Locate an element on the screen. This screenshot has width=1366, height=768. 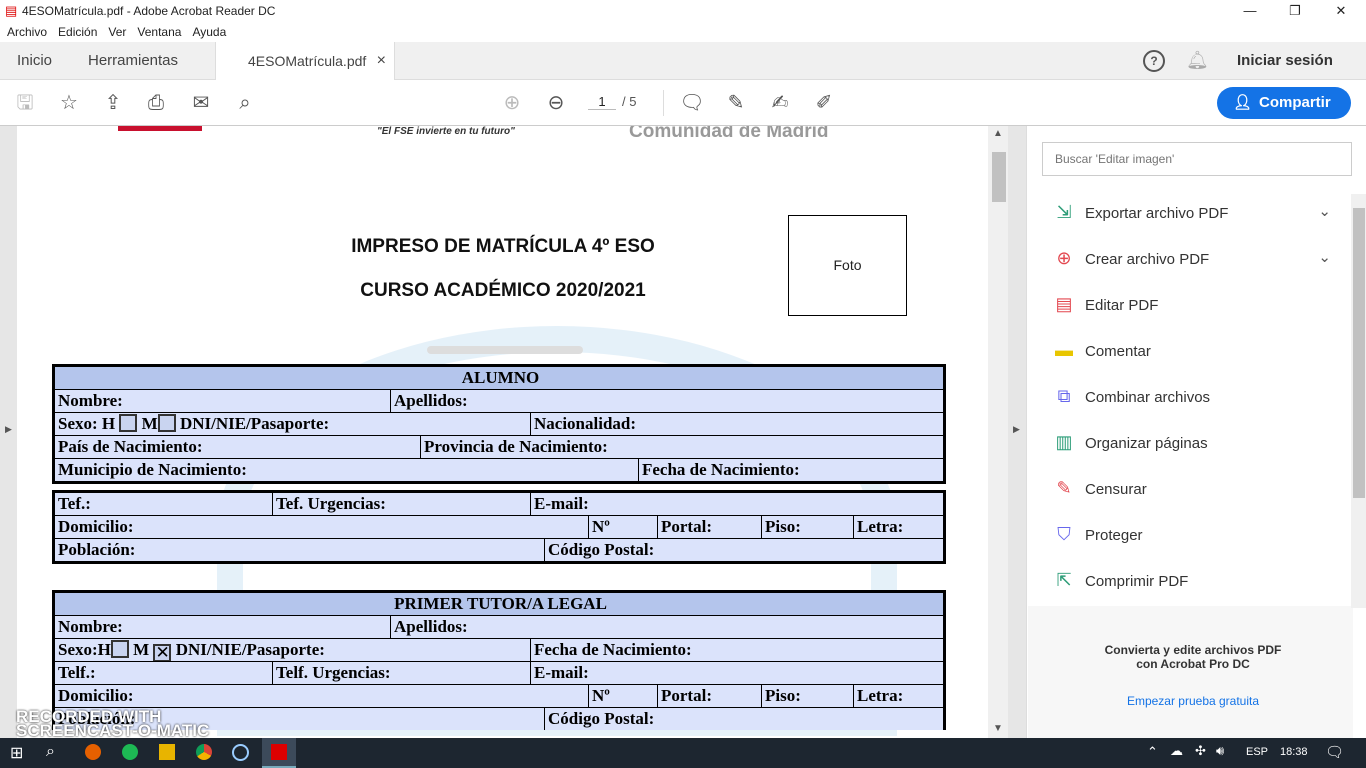
panel-scrollbar is located at coordinates (1358, 401).